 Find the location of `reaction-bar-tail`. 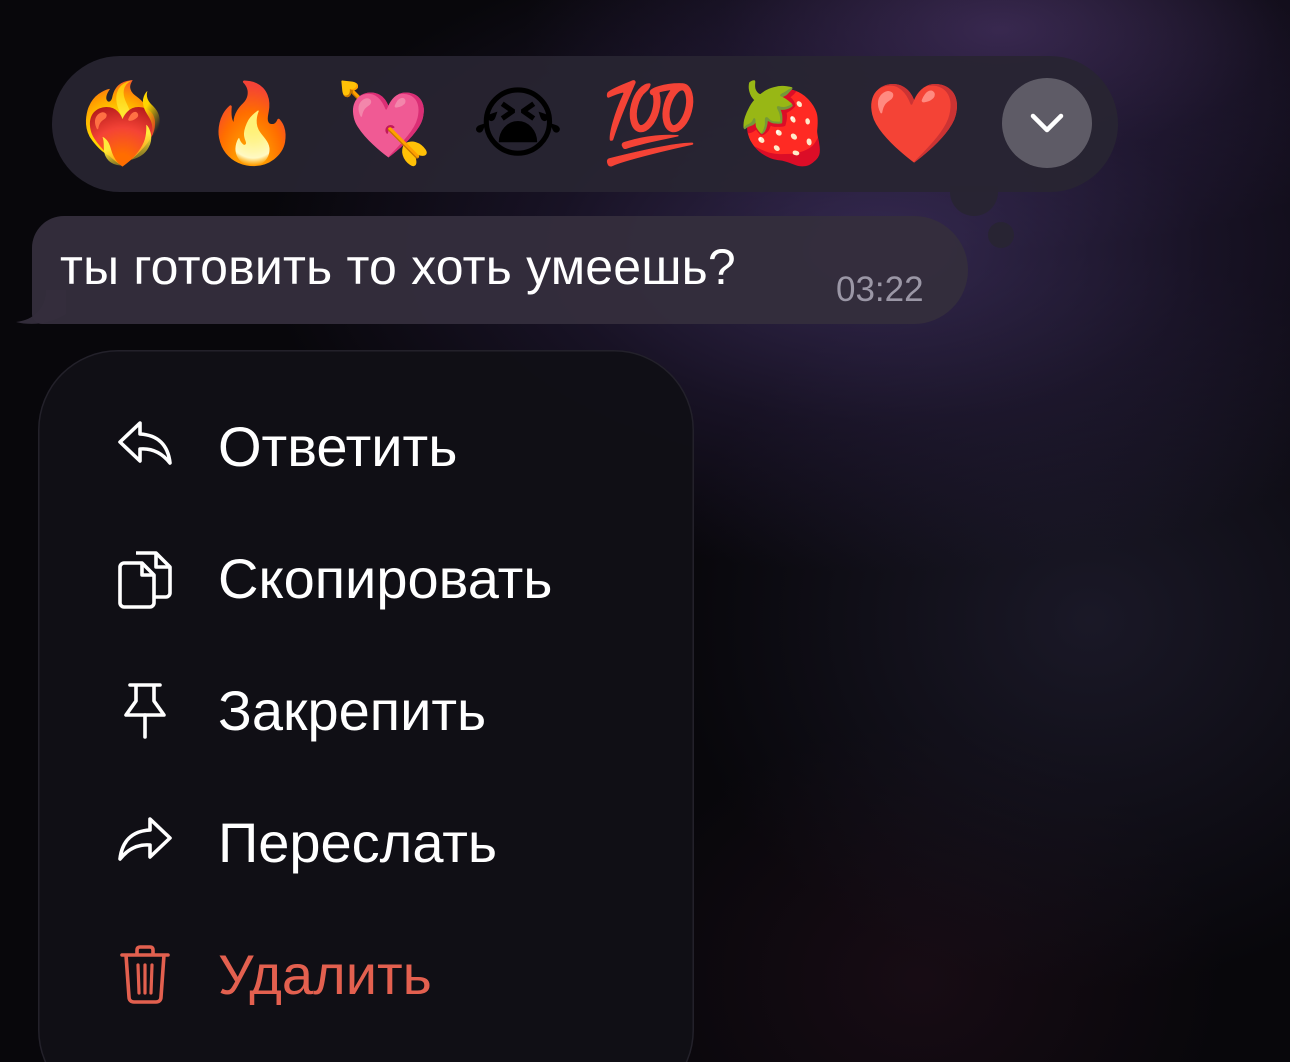

reaction-bar-tail is located at coordinates (974, 201).